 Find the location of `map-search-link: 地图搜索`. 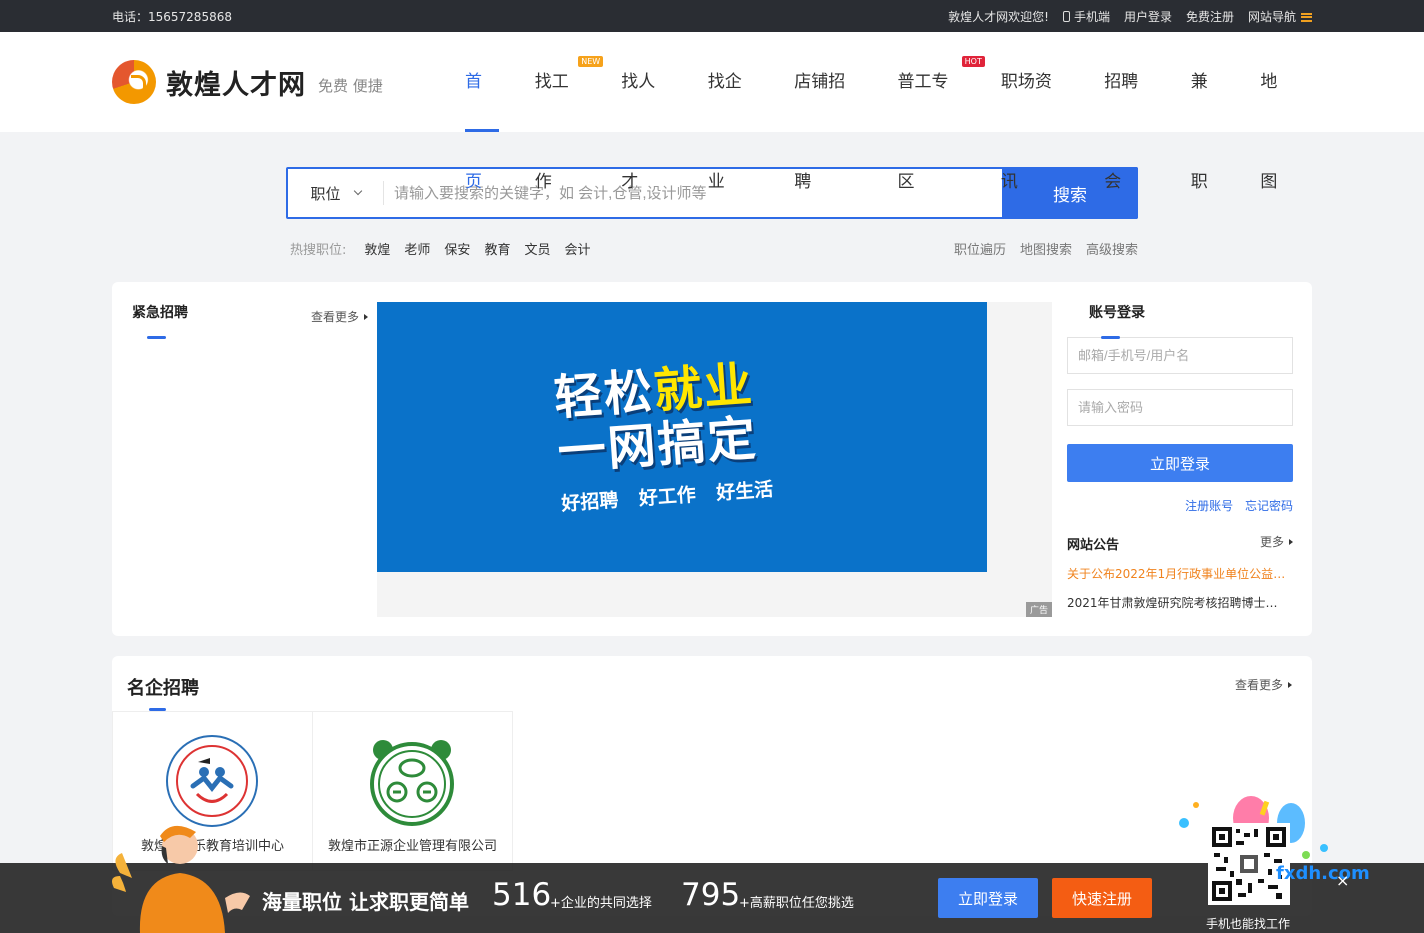

map-search-link: 地图搜索 is located at coordinates (1046, 248).